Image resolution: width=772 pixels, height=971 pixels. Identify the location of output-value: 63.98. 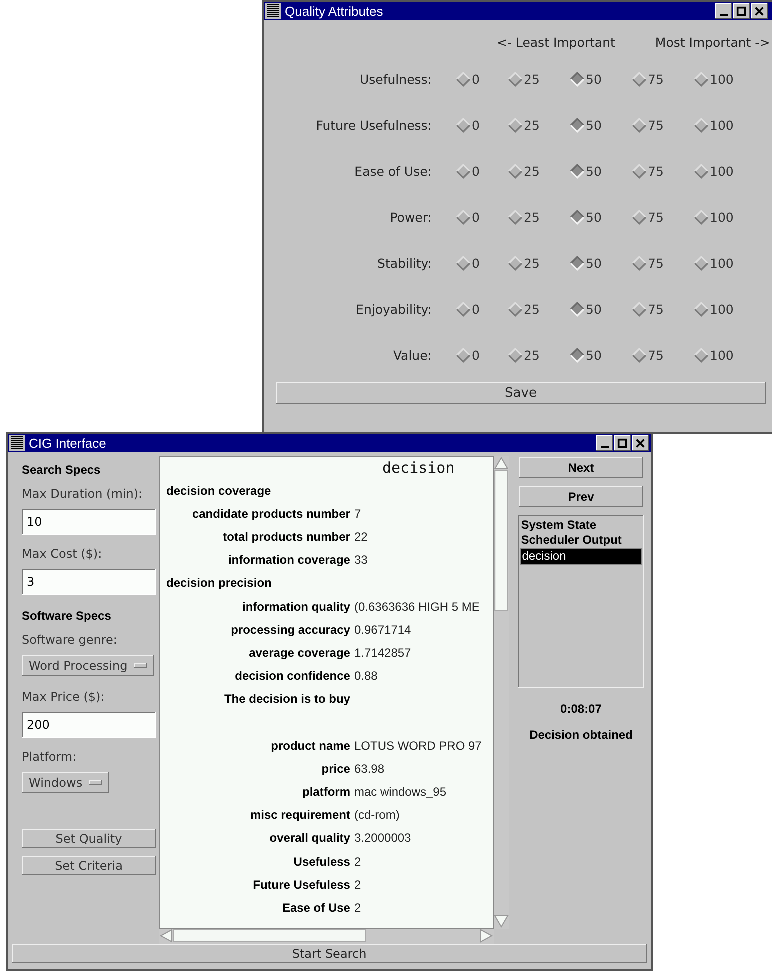
(369, 769).